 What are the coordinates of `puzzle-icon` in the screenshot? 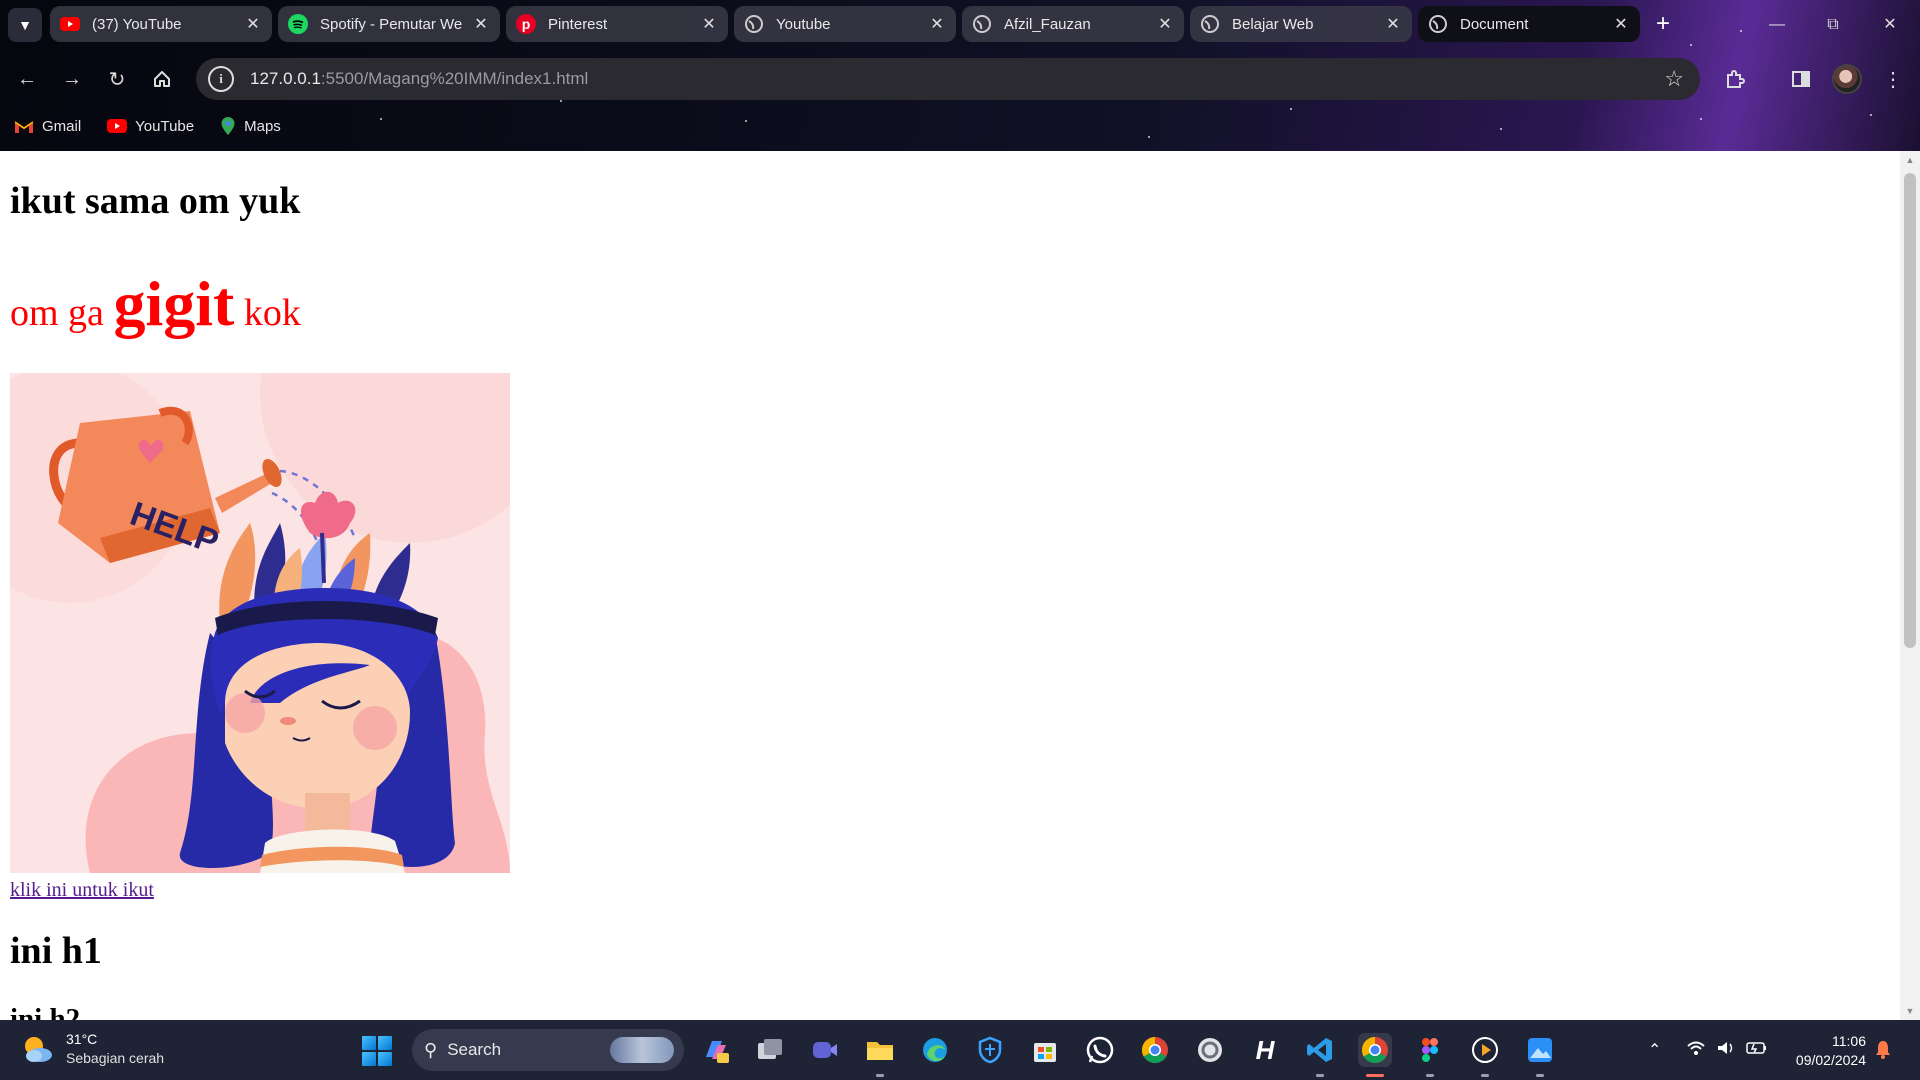 It's located at (1736, 79).